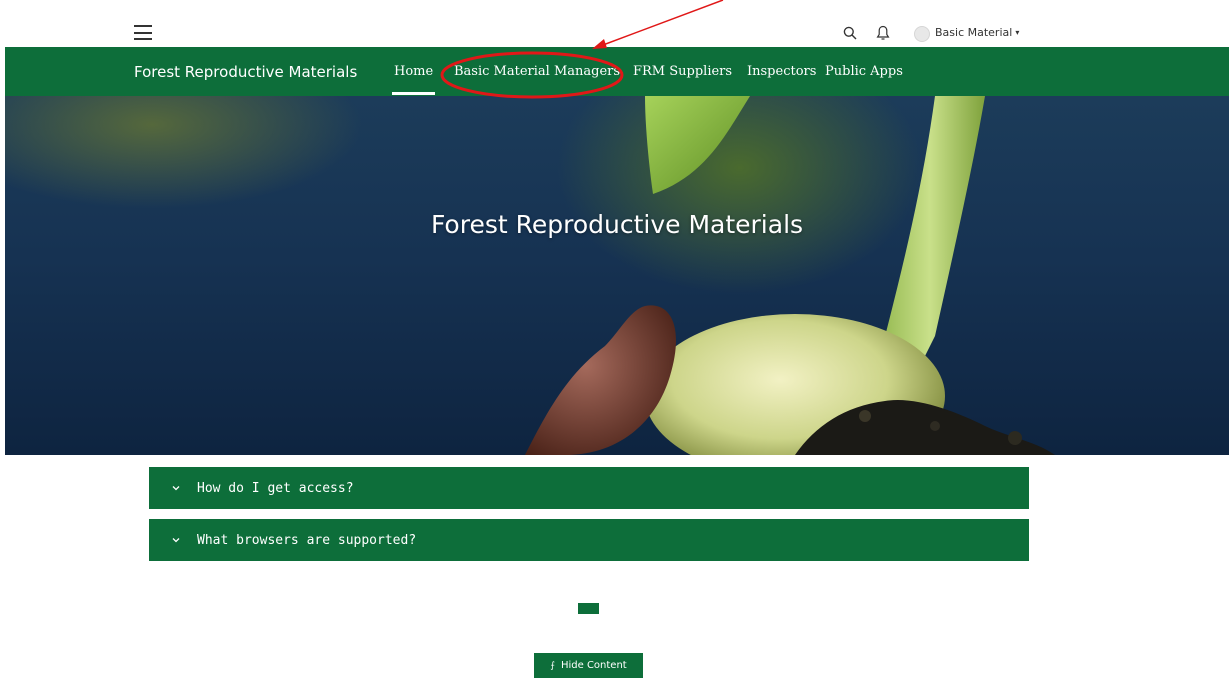 The height and width of the screenshot is (678, 1229). What do you see at coordinates (588, 608) in the screenshot?
I see `collapsed-content-block` at bounding box center [588, 608].